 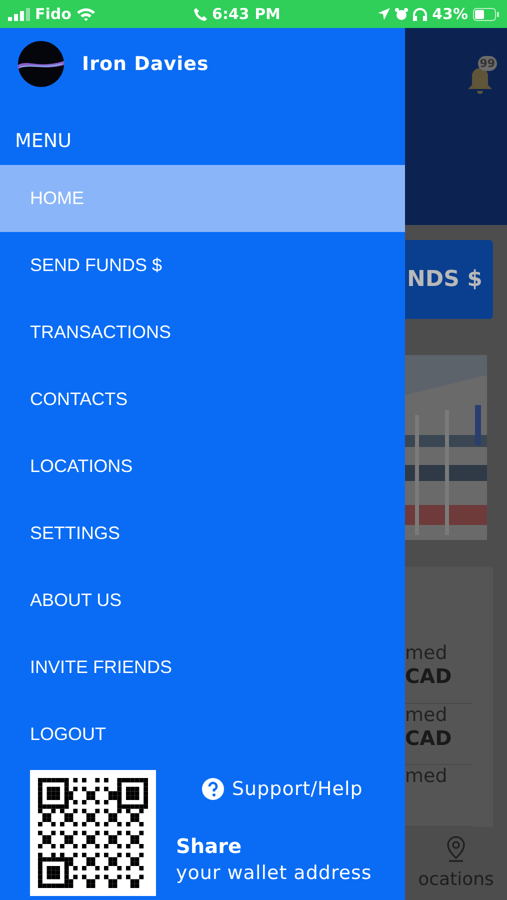 I want to click on notification-badge: 99, so click(x=487, y=63).